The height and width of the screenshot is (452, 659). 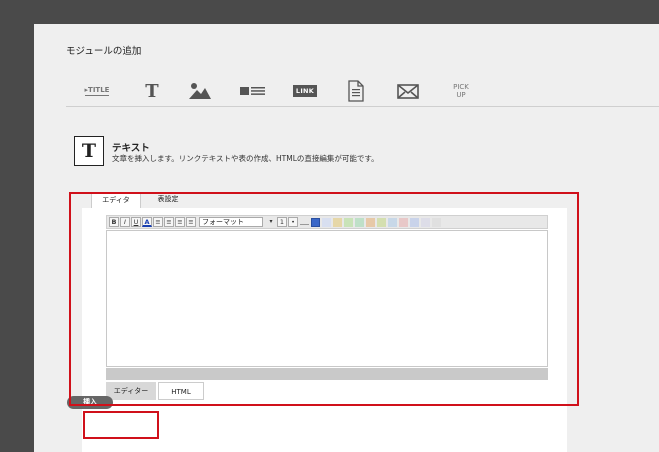 I want to click on rich-text-toolbar: B I U A ≡ ≡ ≡ ≡ フォーマット ▾ 1 •, so click(x=327, y=222).